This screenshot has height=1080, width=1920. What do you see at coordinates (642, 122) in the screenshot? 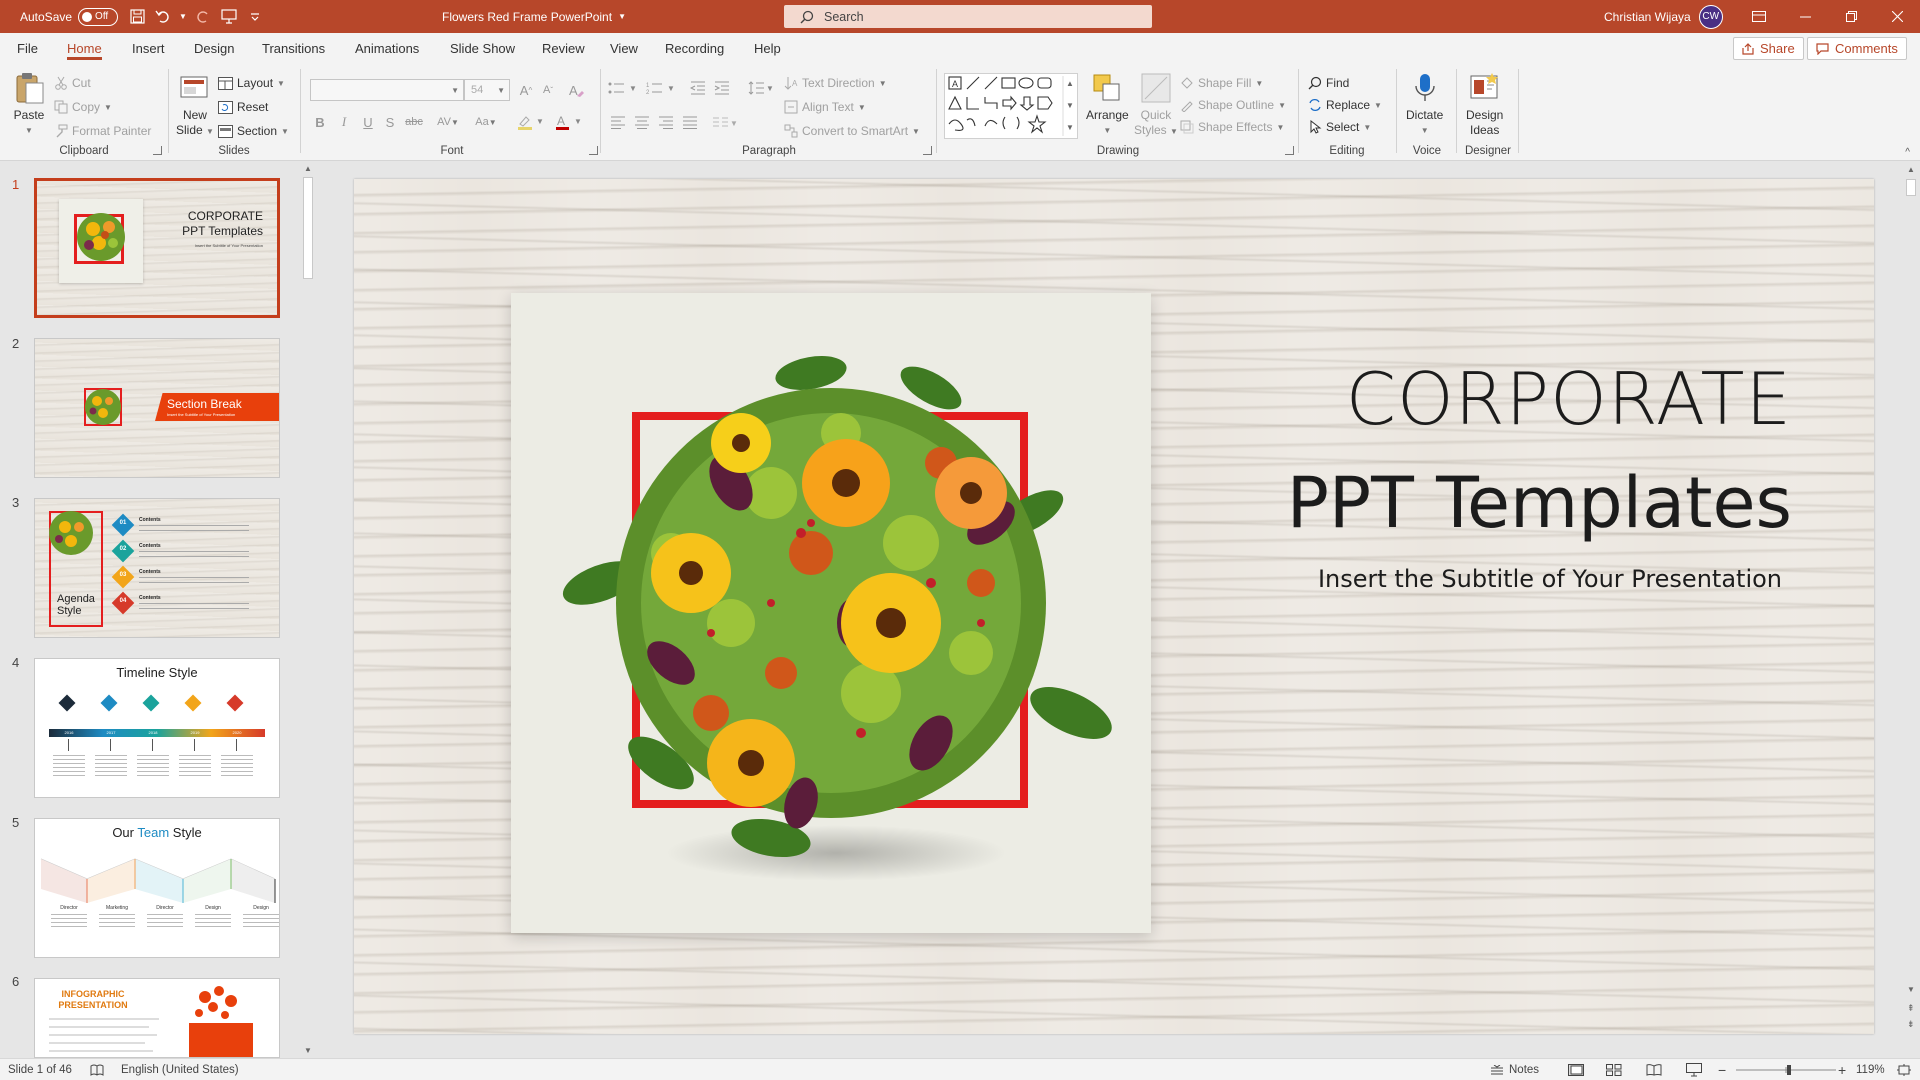
I see `align-center-icon` at bounding box center [642, 122].